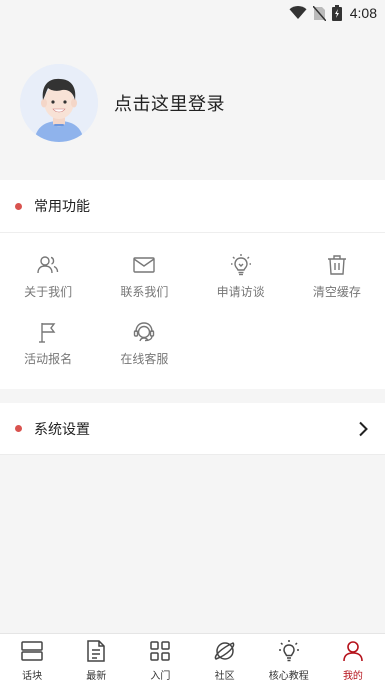  I want to click on bulb-icon, so click(289, 651).